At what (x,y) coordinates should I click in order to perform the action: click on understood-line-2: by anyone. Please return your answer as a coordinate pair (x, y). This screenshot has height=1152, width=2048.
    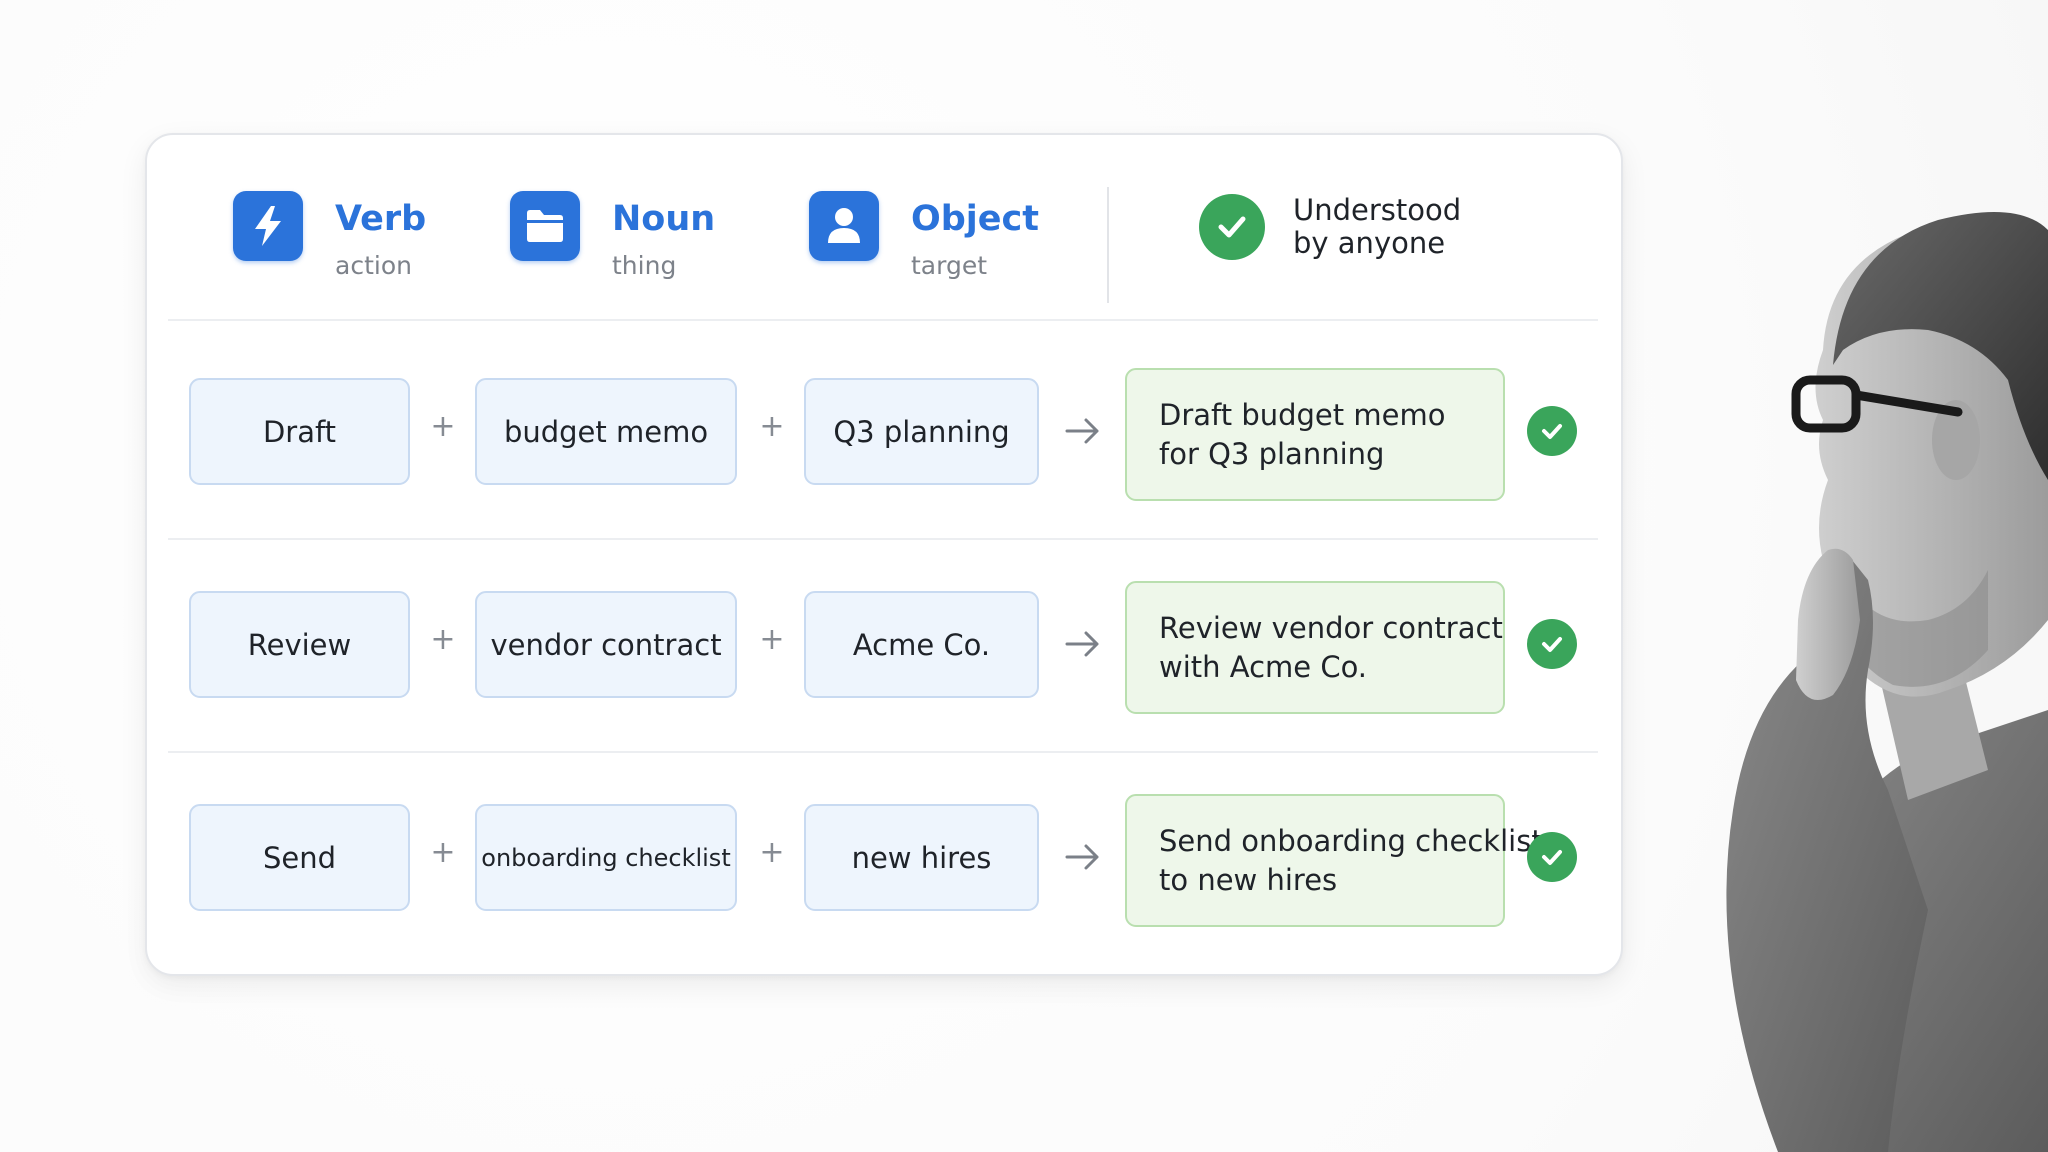
    Looking at the image, I should click on (1369, 243).